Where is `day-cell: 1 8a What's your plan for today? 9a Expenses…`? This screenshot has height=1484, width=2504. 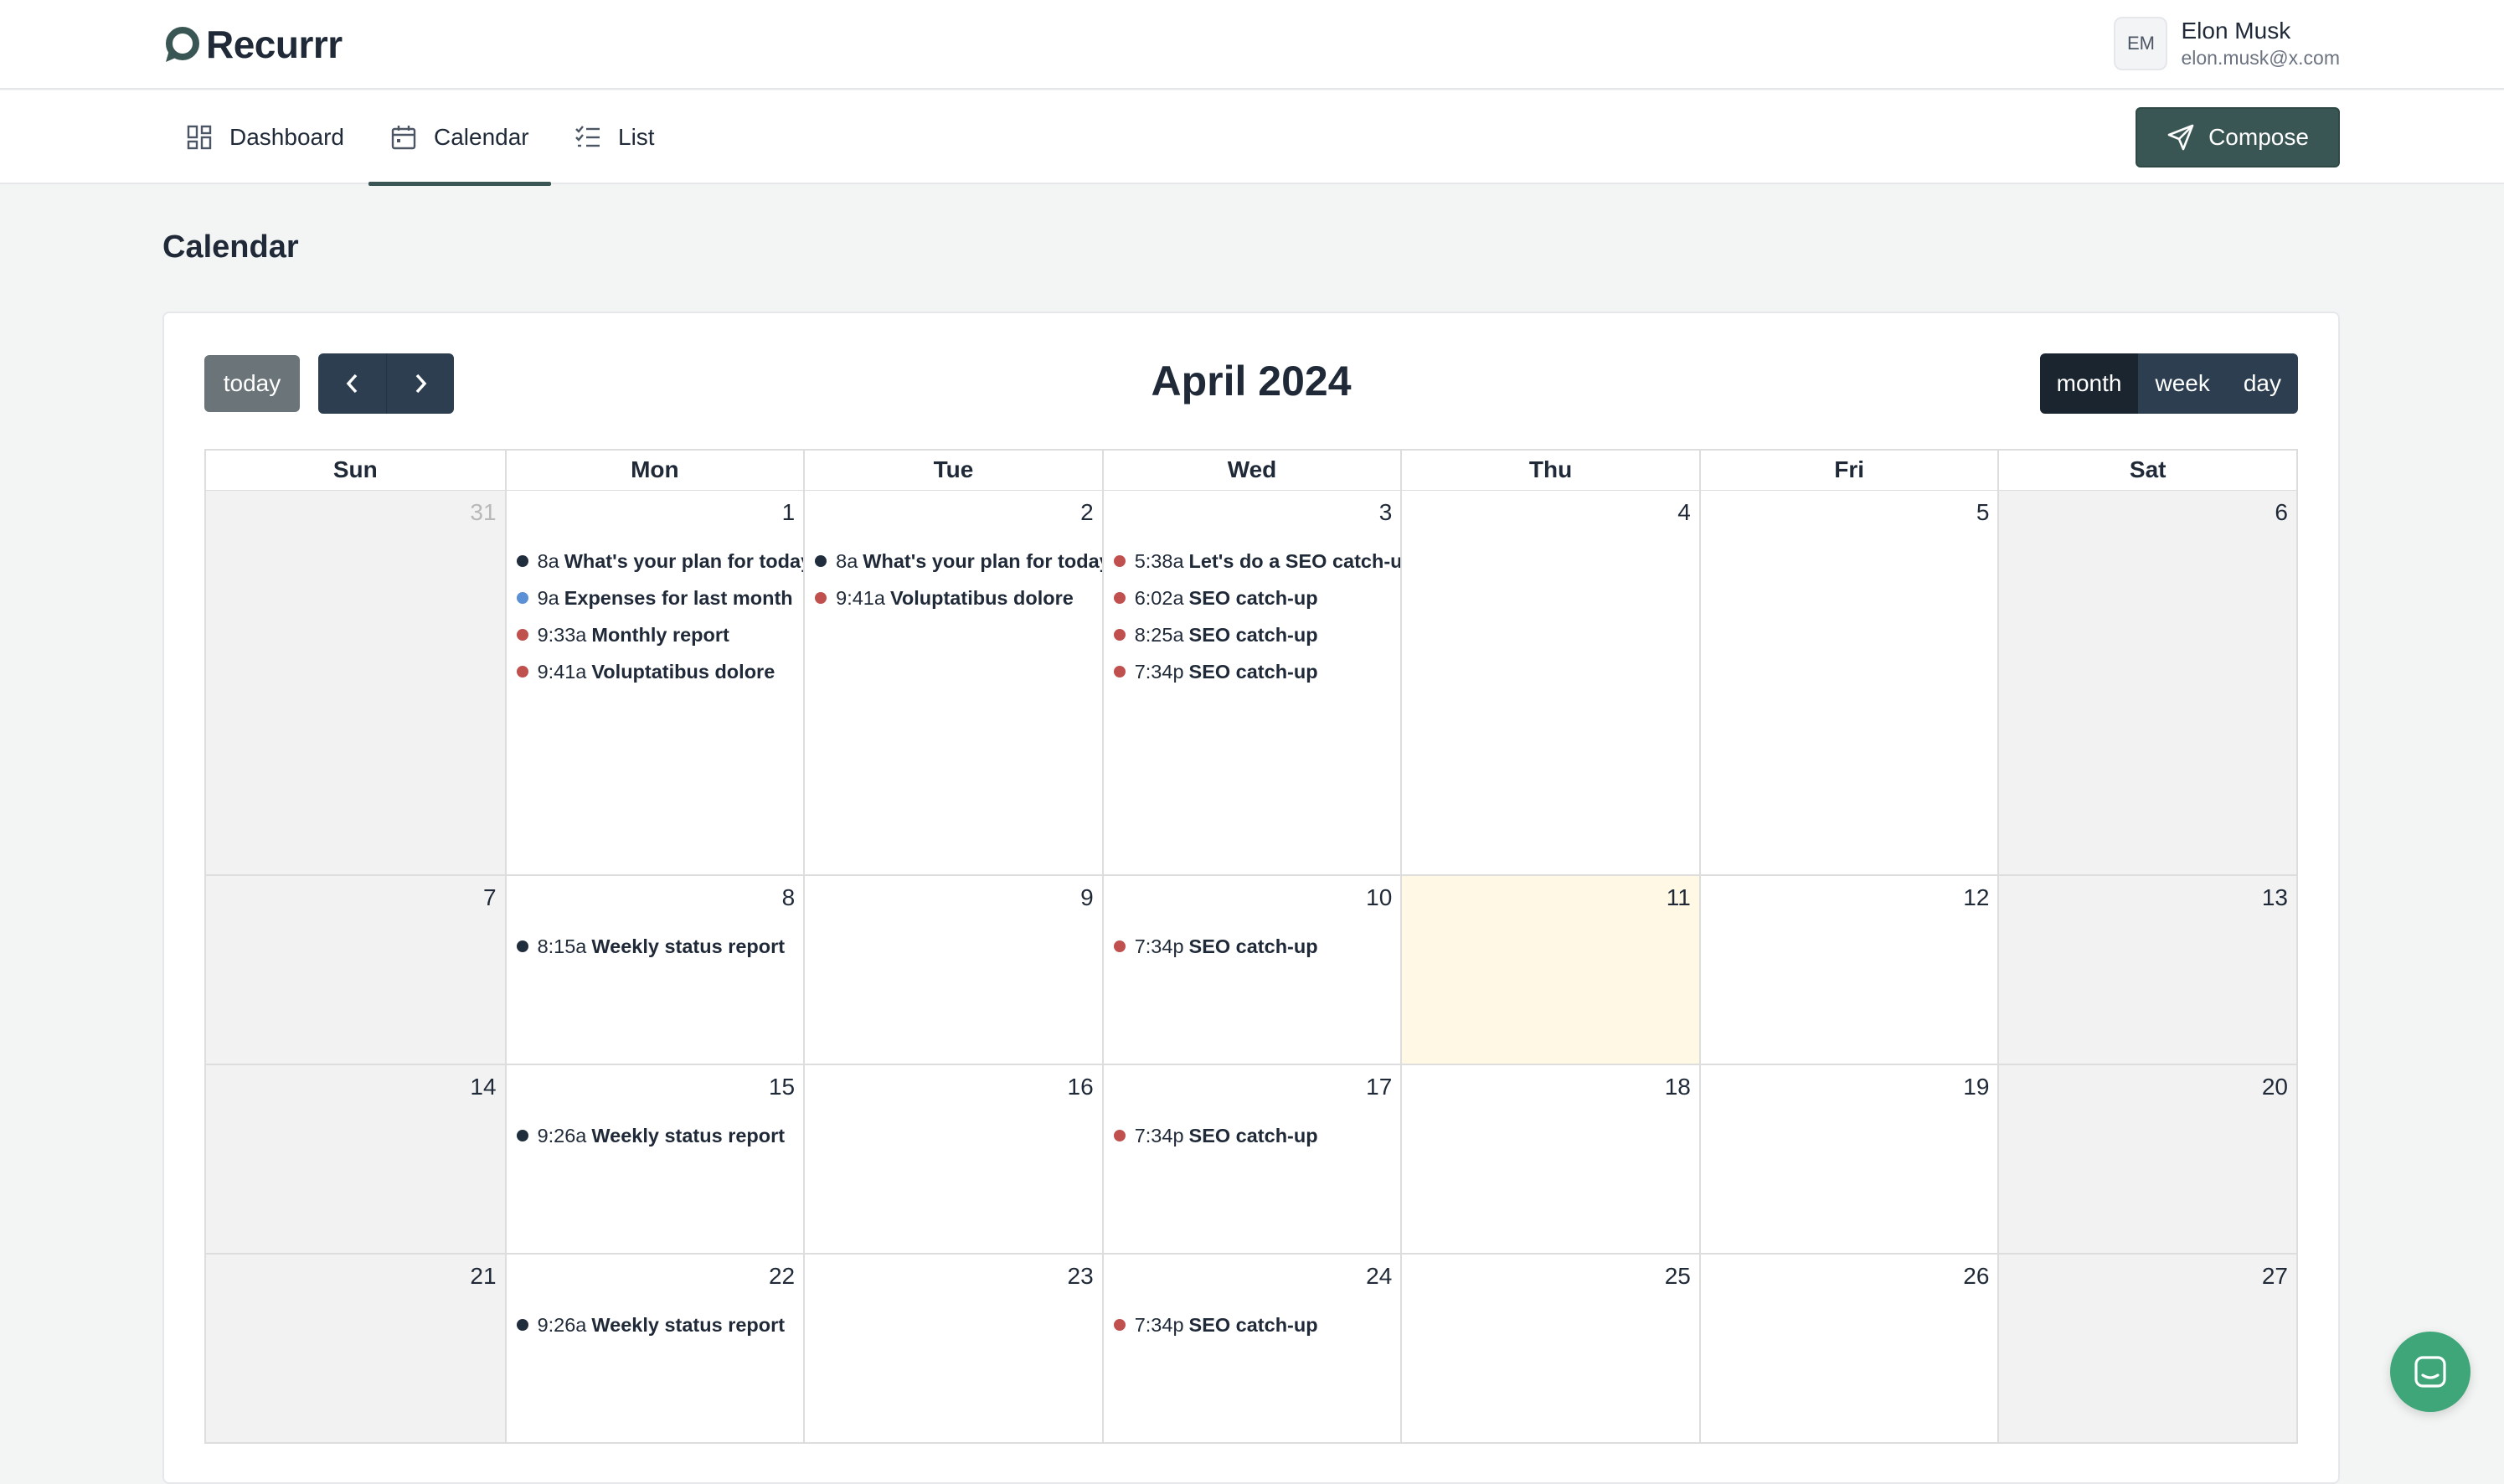
day-cell: 1 8a What's your plan for today? 9a Expenses… is located at coordinates (654, 682).